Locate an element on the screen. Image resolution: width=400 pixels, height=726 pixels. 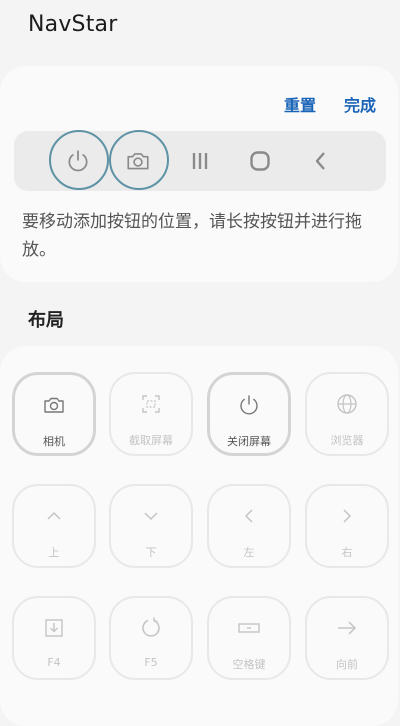
tile-label: 截取屏幕 is located at coordinates (151, 440).